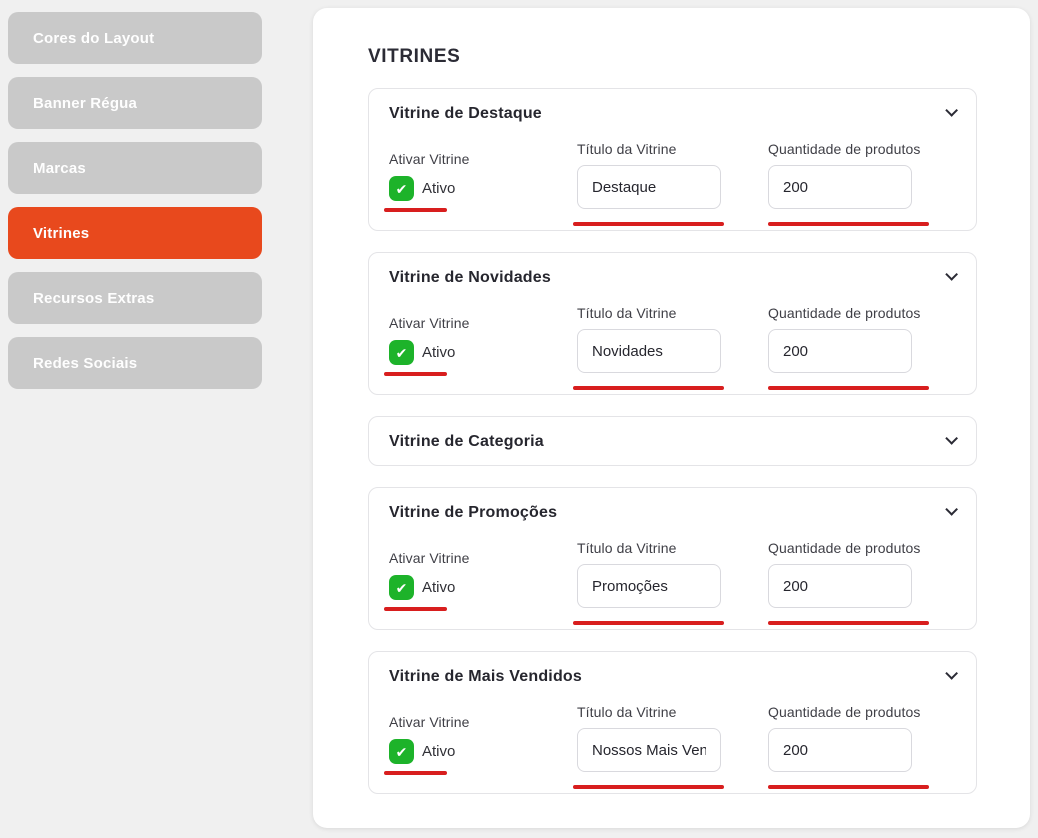  I want to click on card-header-vitrine-categoria: Vitrine de Categoria, so click(672, 442).